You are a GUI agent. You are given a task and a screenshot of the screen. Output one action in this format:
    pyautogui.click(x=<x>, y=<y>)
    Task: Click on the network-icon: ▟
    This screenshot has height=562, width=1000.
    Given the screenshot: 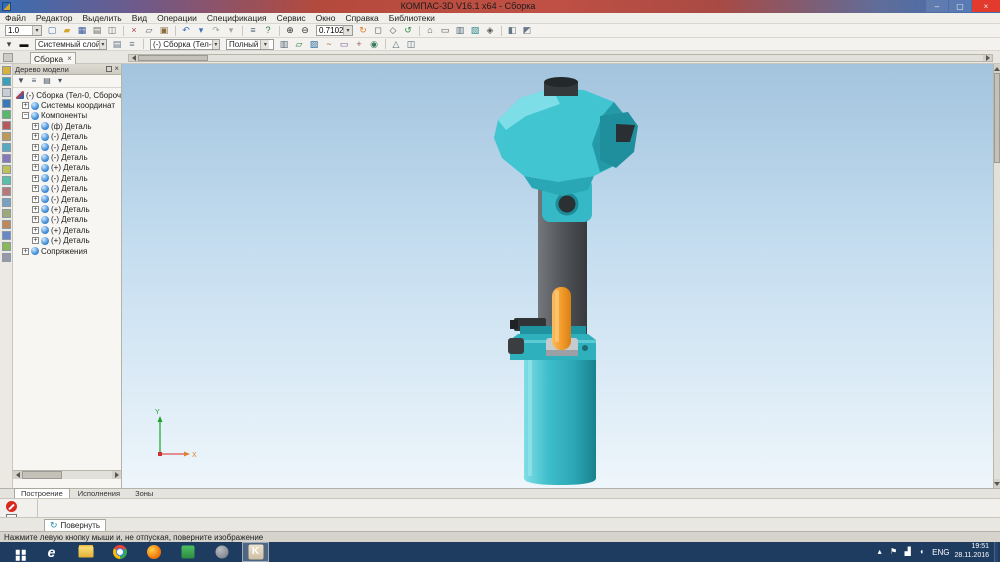 What is the action you would take?
    pyautogui.click(x=907, y=552)
    